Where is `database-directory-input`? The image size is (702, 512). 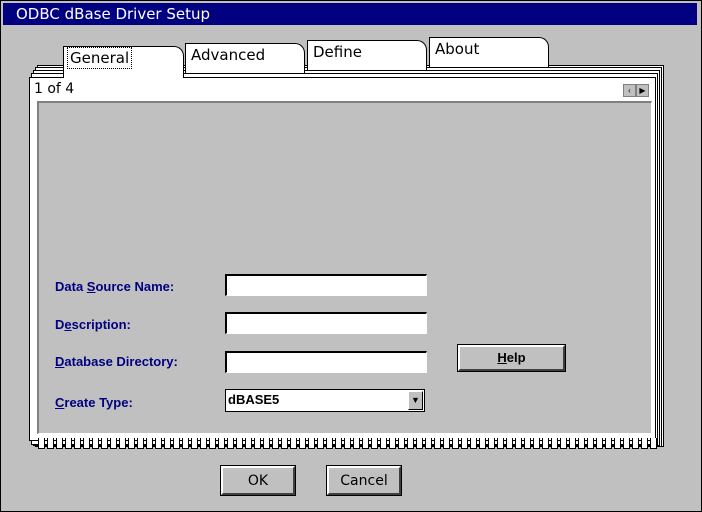
database-directory-input is located at coordinates (326, 362).